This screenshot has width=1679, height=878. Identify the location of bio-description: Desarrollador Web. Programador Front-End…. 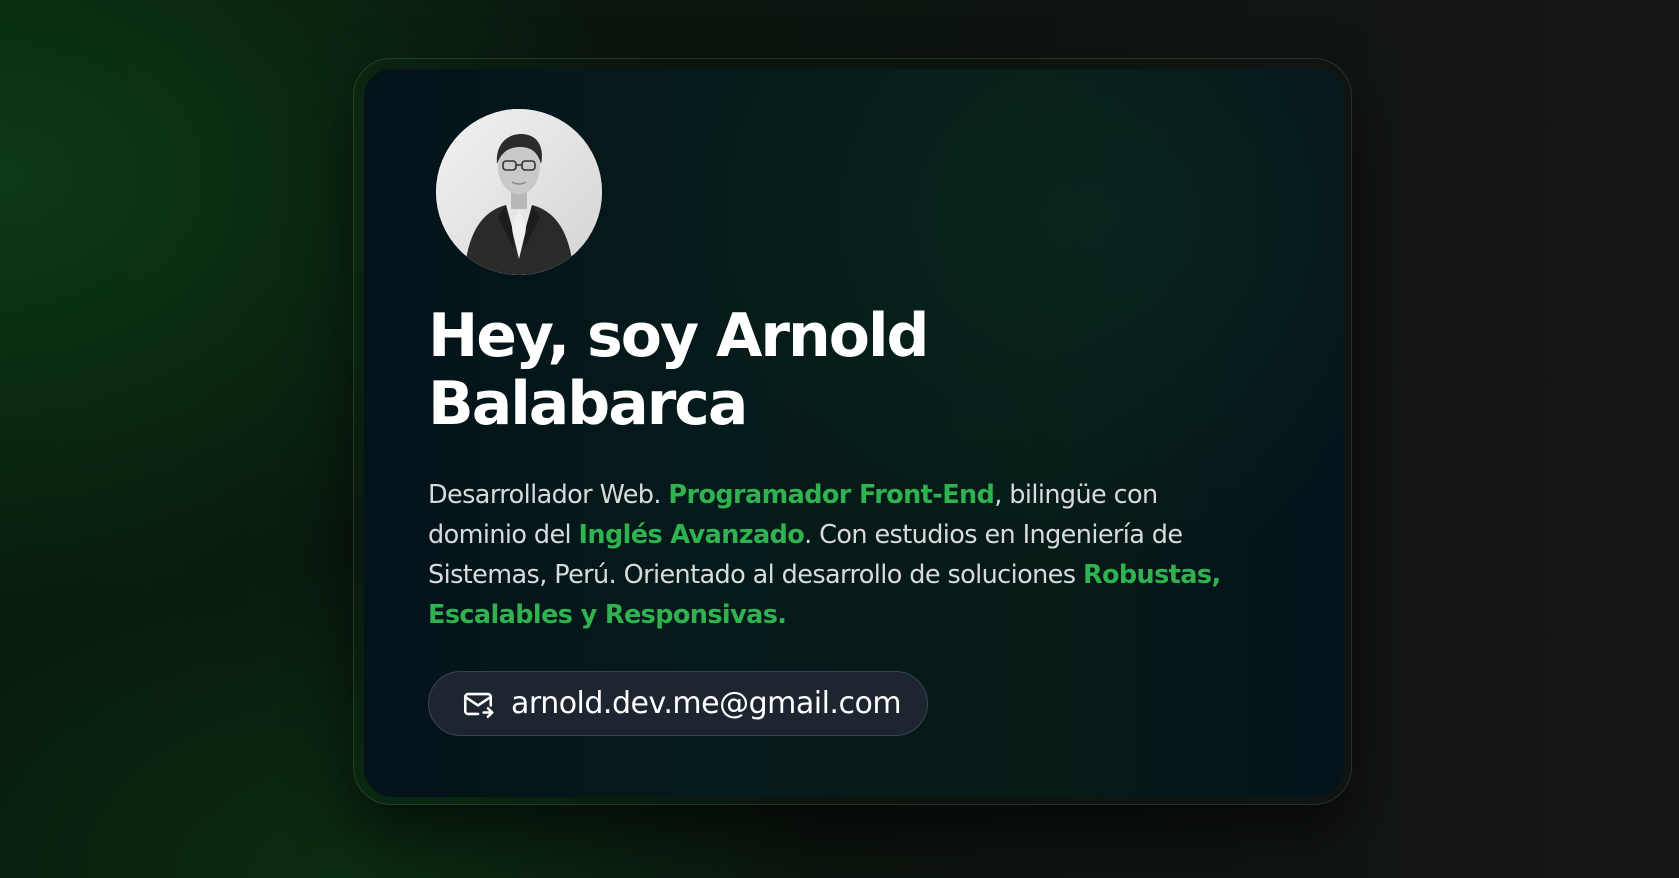
(838, 555).